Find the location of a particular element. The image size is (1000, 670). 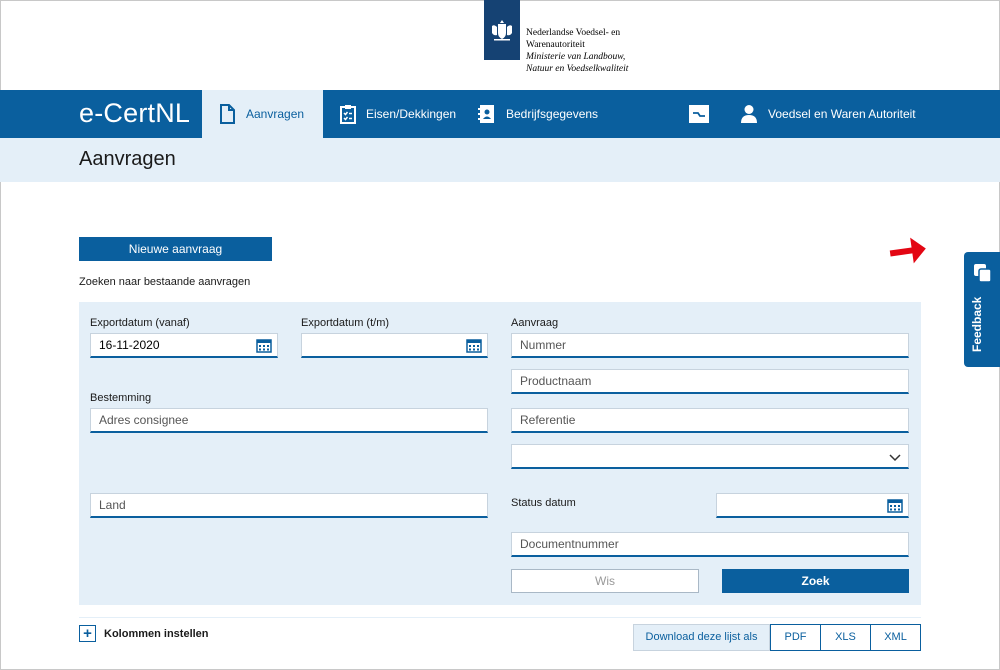

reference-placeholder: Referentie is located at coordinates (548, 420).